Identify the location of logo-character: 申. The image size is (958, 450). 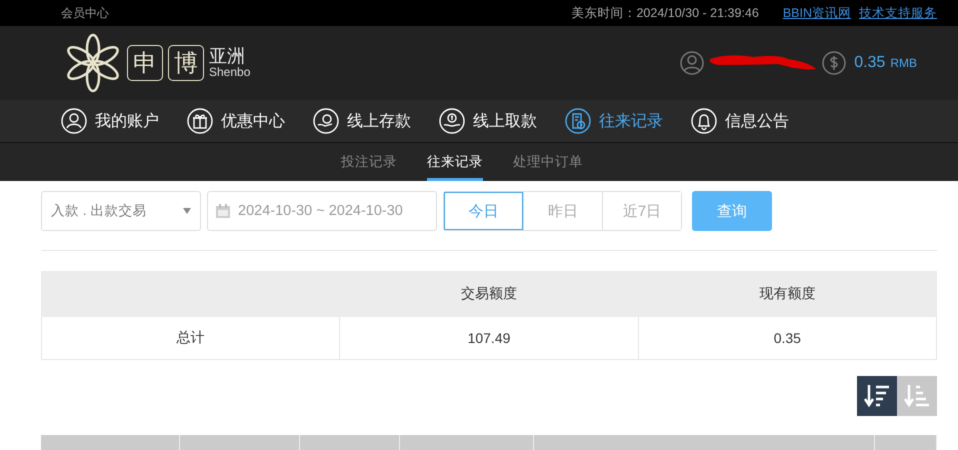
(145, 63).